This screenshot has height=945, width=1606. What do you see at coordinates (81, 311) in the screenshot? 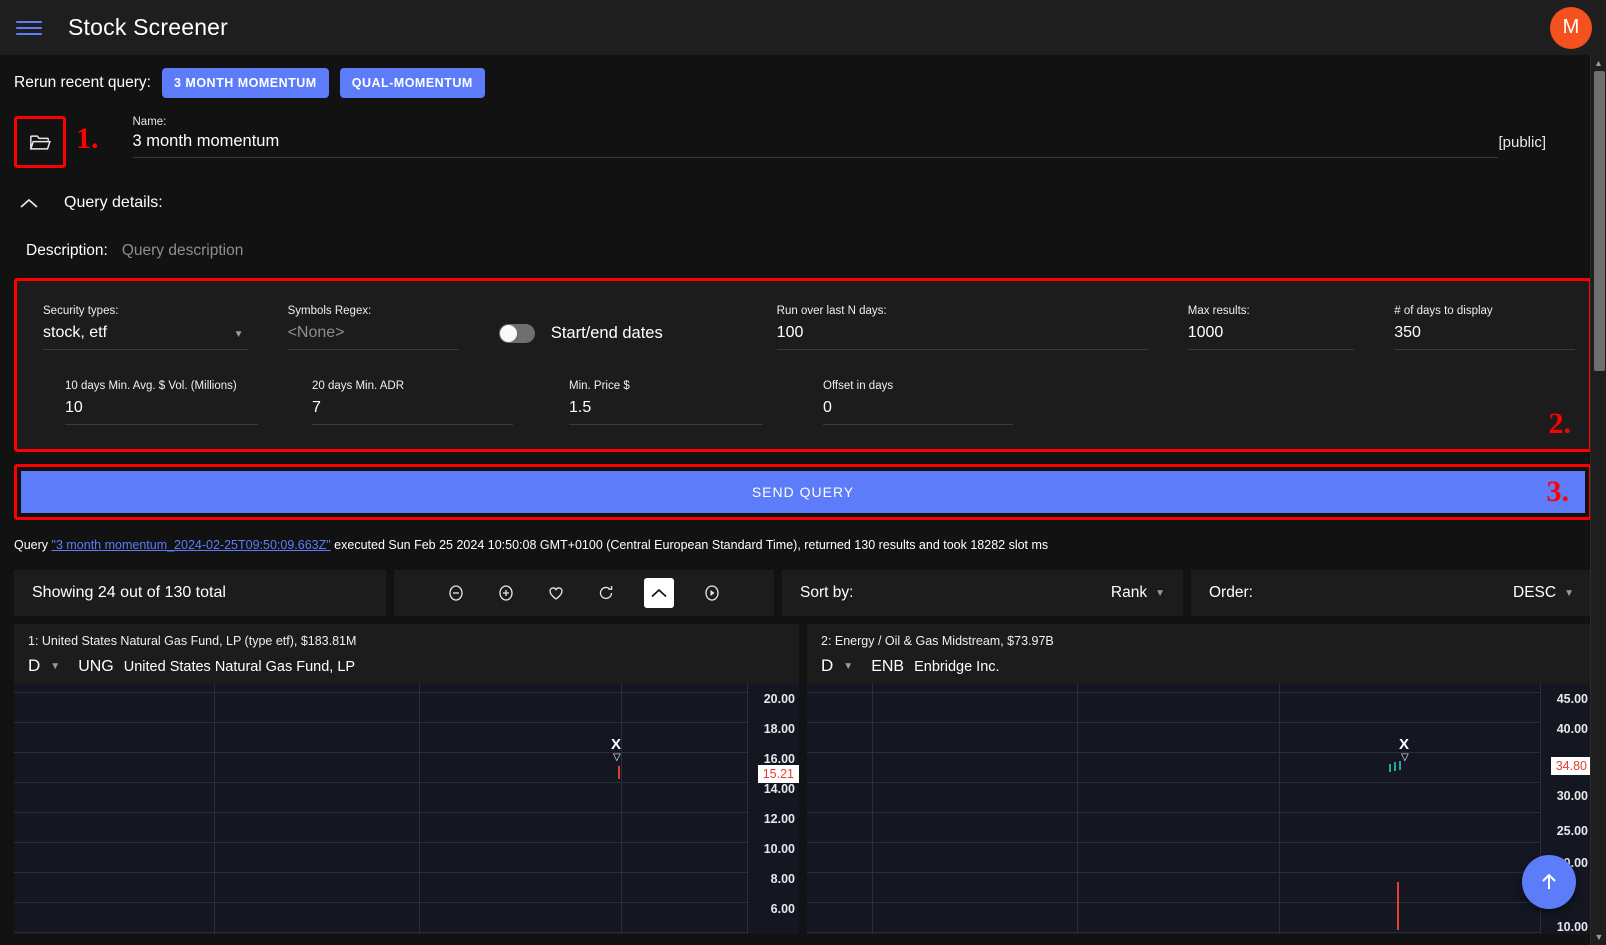
I see `security-types-label: Security types:` at bounding box center [81, 311].